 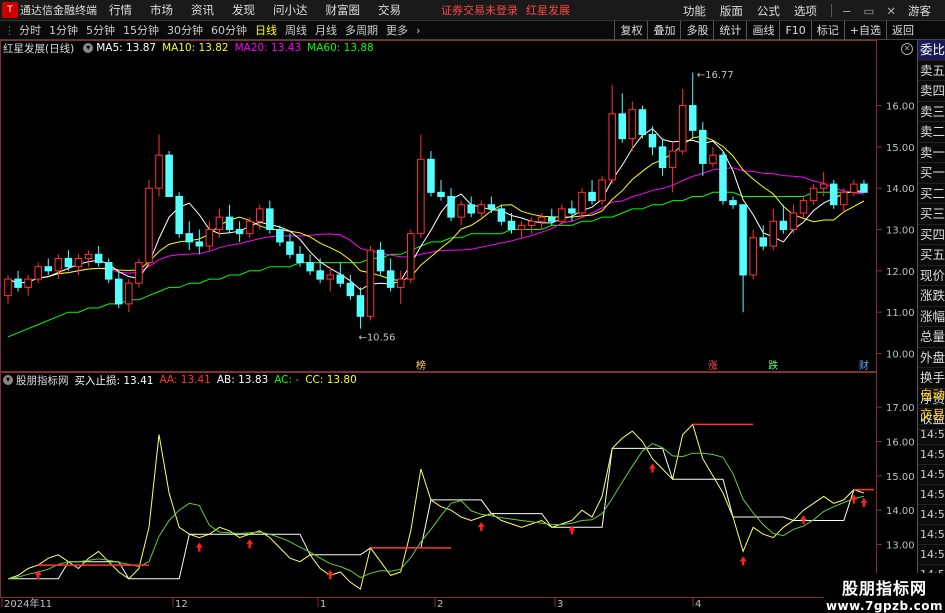 I want to click on event-marker-0: 榜, so click(x=421, y=365).